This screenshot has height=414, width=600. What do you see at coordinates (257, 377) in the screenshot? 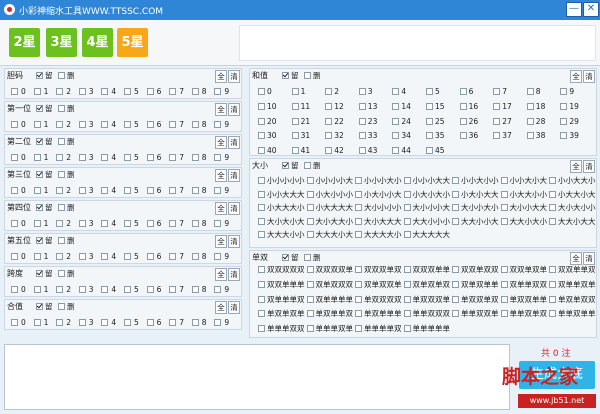
I see `result-textarea` at bounding box center [257, 377].